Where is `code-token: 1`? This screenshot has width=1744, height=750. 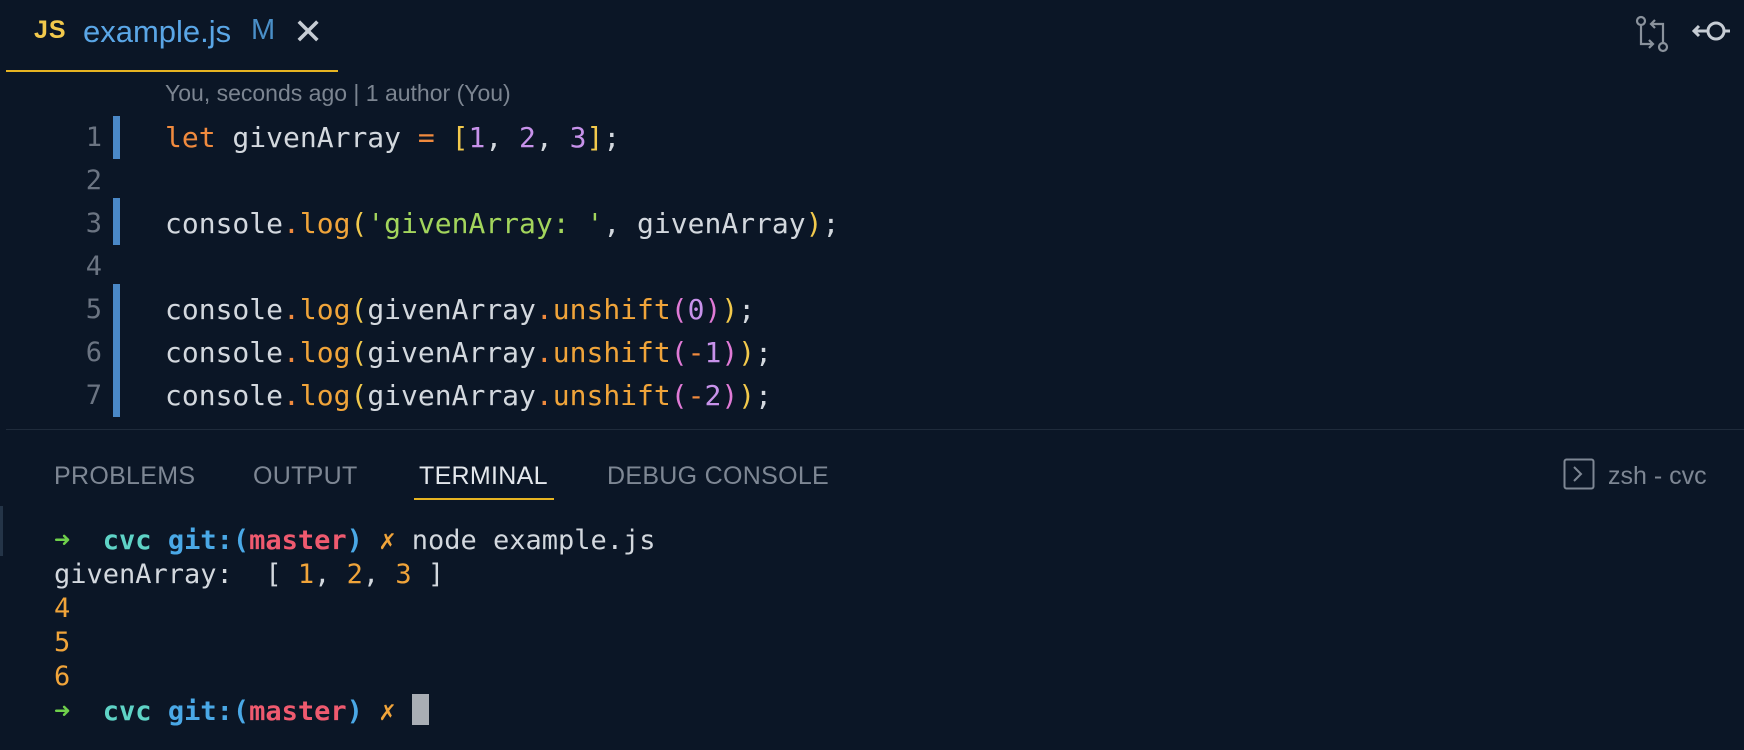
code-token: 1 is located at coordinates (713, 352).